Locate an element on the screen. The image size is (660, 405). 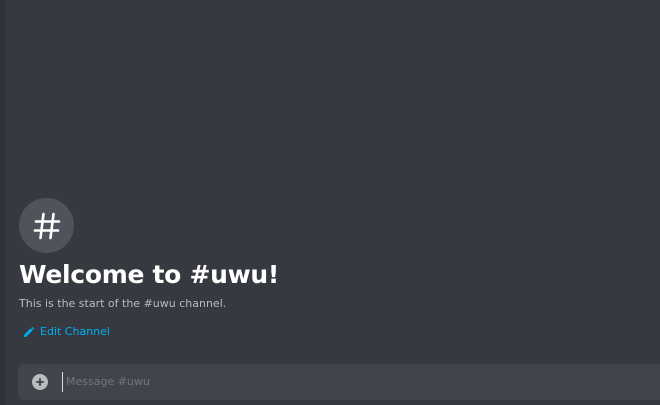
welcome-subtitle: This is the start of the #uwu channel. is located at coordinates (123, 303).